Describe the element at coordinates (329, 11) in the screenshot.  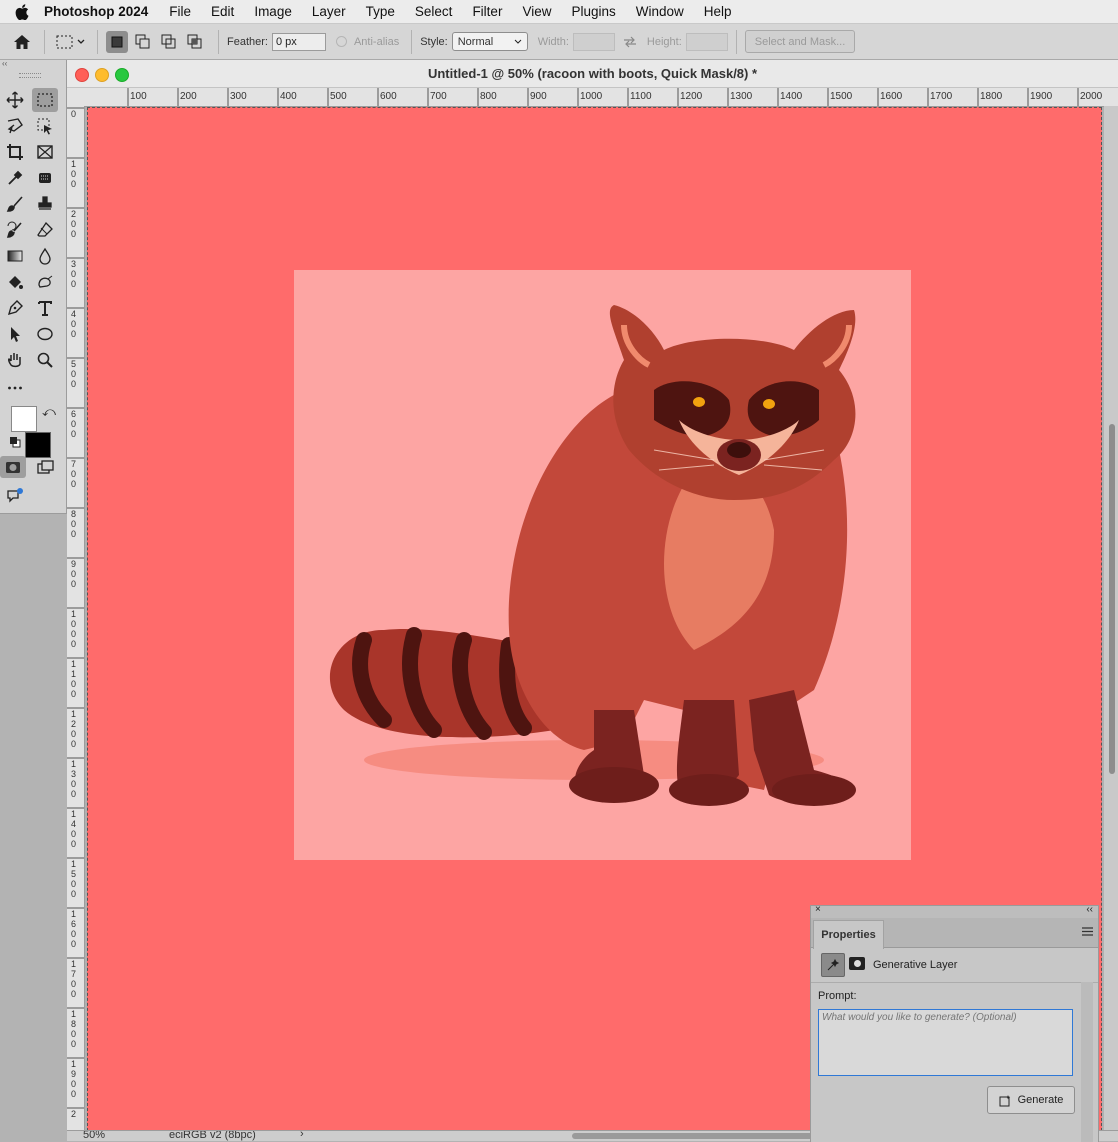
I see `menu-layer: Layer` at that location.